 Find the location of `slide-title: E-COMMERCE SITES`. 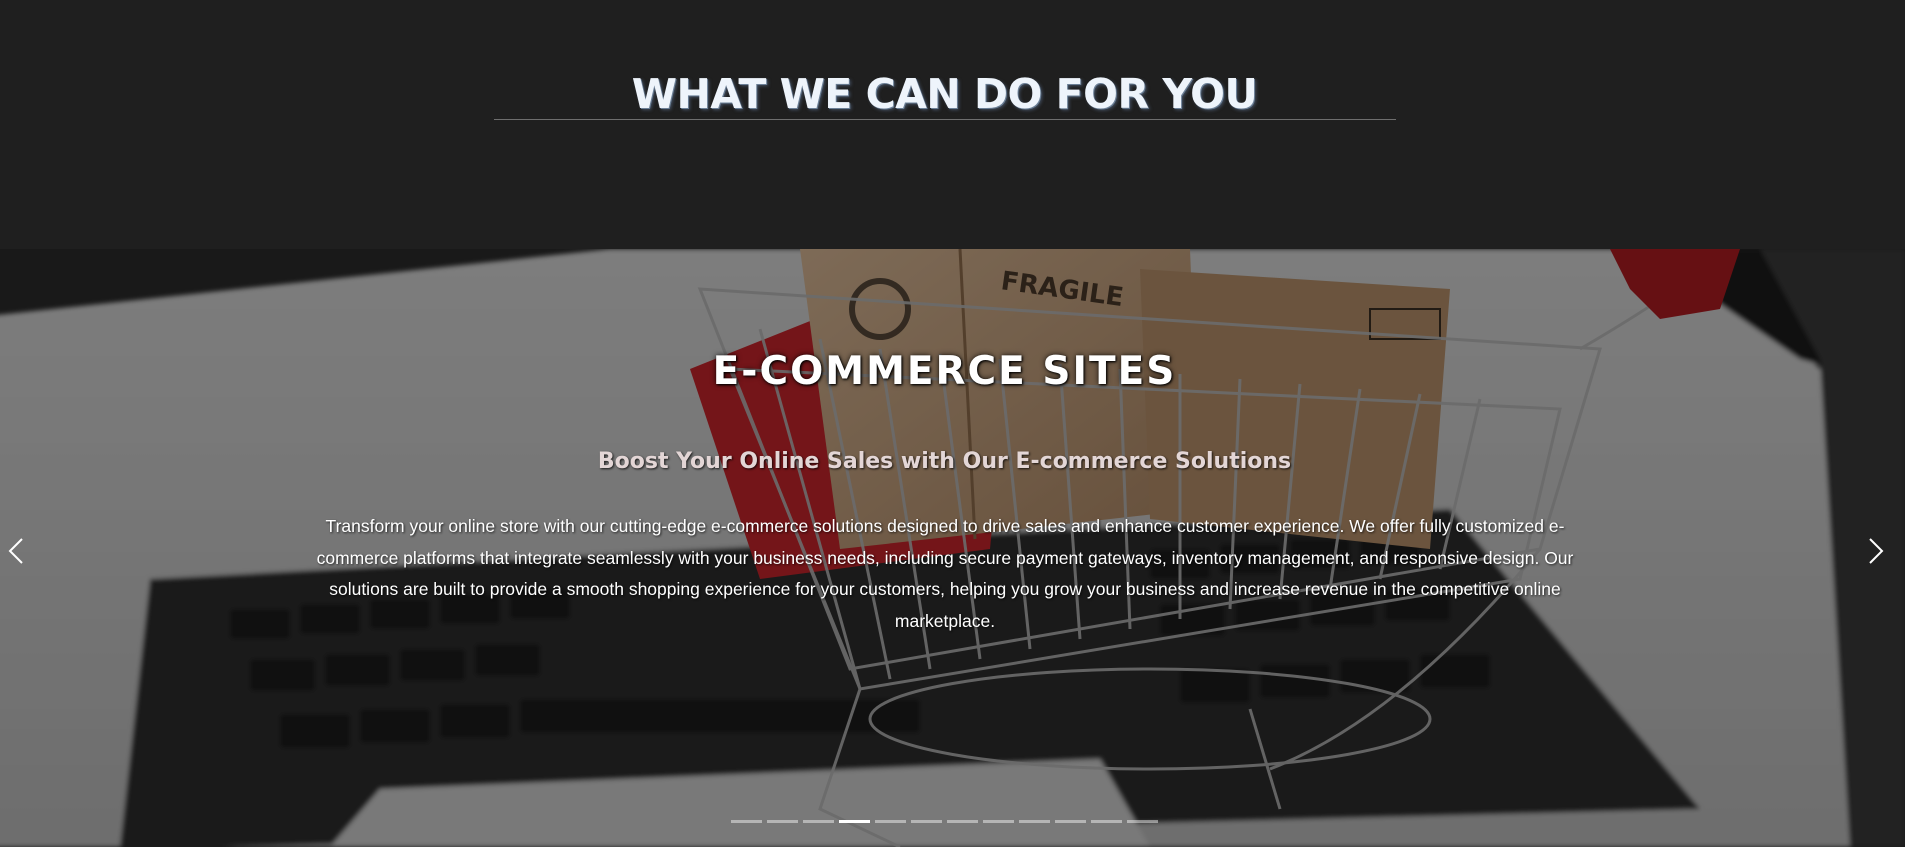

slide-title: E-COMMERCE SITES is located at coordinates (944, 371).